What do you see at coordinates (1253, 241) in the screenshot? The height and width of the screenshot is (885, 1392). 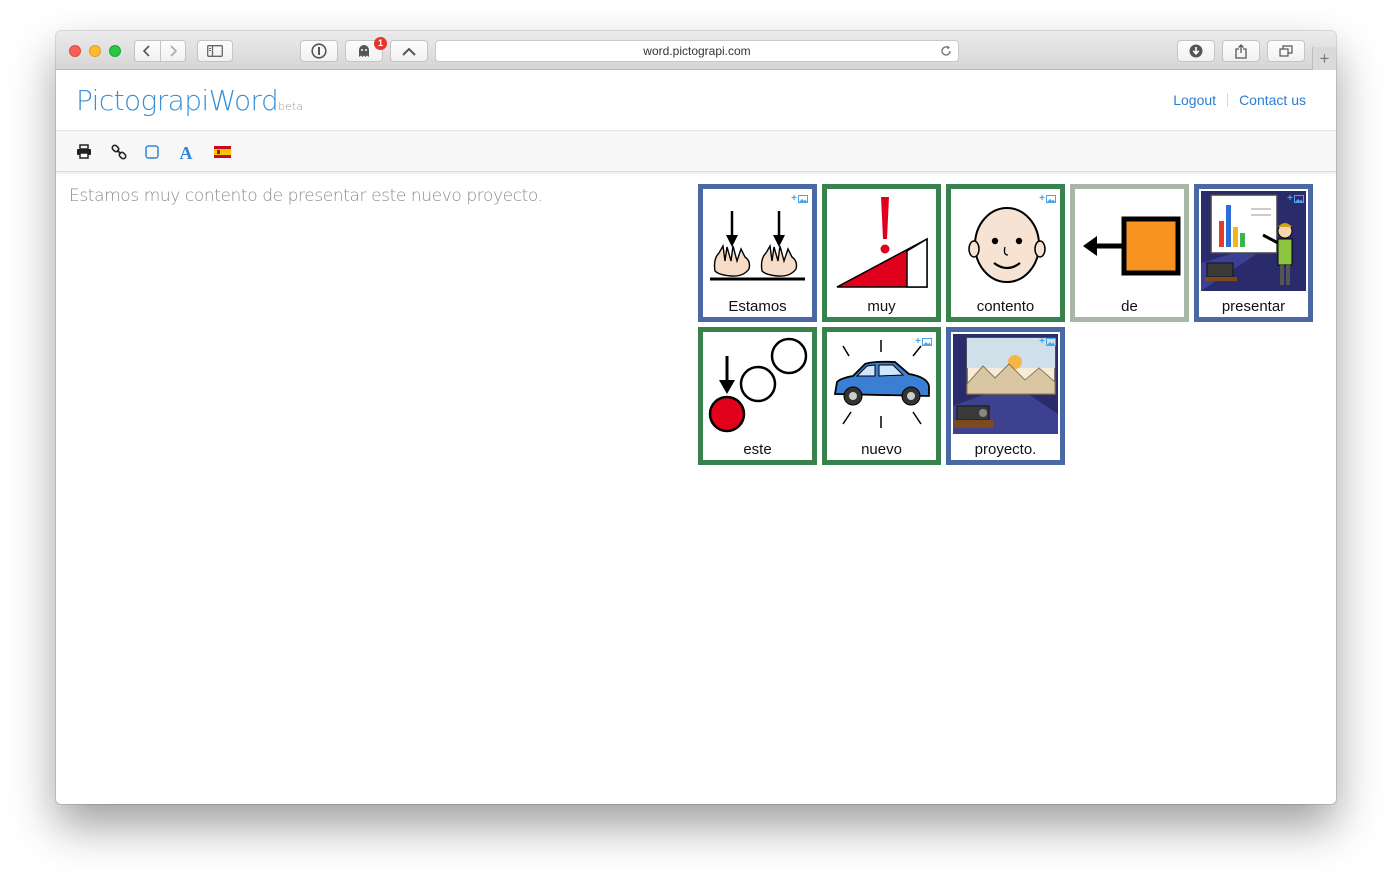 I see `presenter-icon` at bounding box center [1253, 241].